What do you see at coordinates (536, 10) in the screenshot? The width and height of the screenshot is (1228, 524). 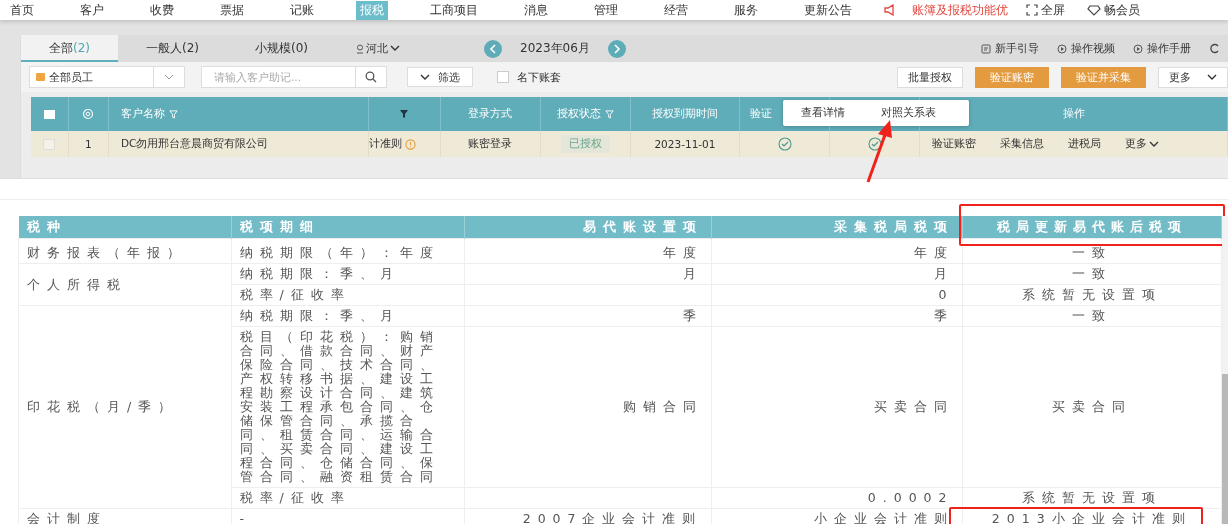 I see `nav-item: 消息` at bounding box center [536, 10].